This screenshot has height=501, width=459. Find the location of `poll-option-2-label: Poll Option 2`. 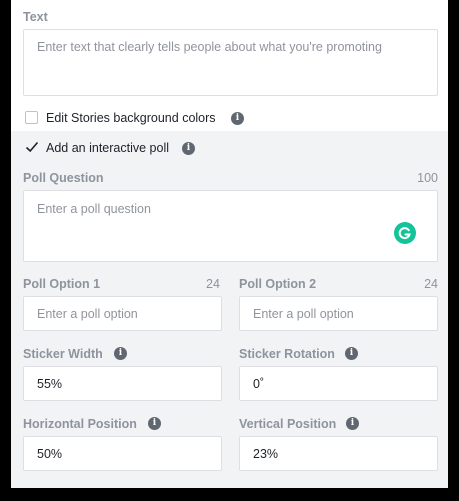

poll-option-2-label: Poll Option 2 is located at coordinates (278, 284).